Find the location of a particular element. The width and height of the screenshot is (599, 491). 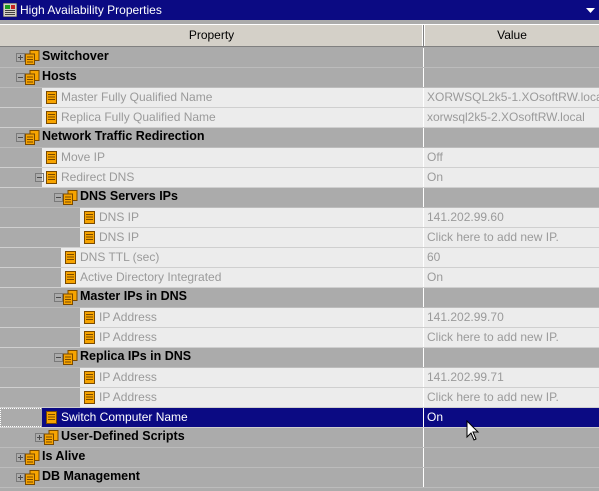

property-row: IP Address 141.202.99.71 is located at coordinates (299, 378).